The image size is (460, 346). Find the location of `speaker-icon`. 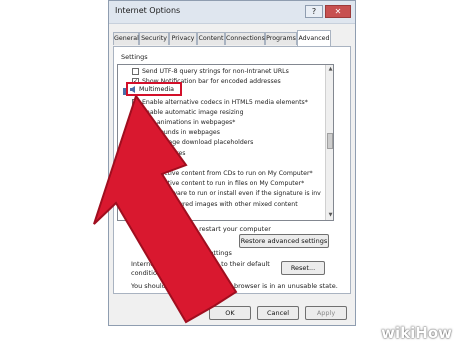

speaker-icon is located at coordinates (132, 89).